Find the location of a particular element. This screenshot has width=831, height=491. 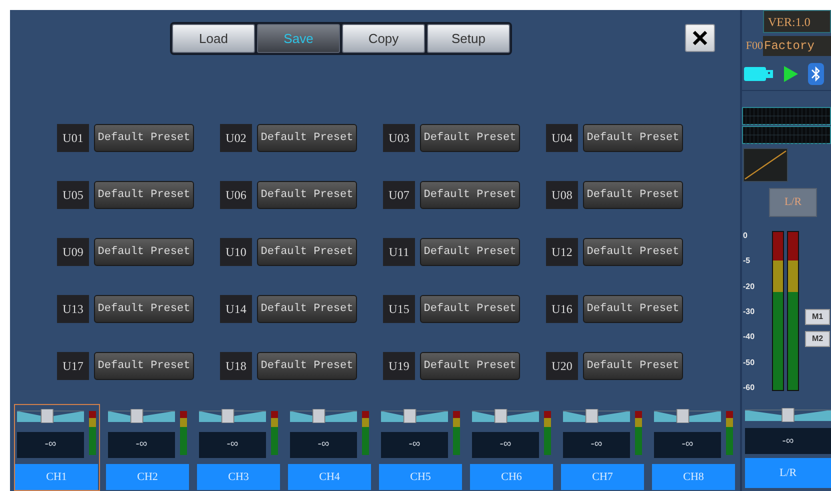

tab: Load is located at coordinates (213, 38).